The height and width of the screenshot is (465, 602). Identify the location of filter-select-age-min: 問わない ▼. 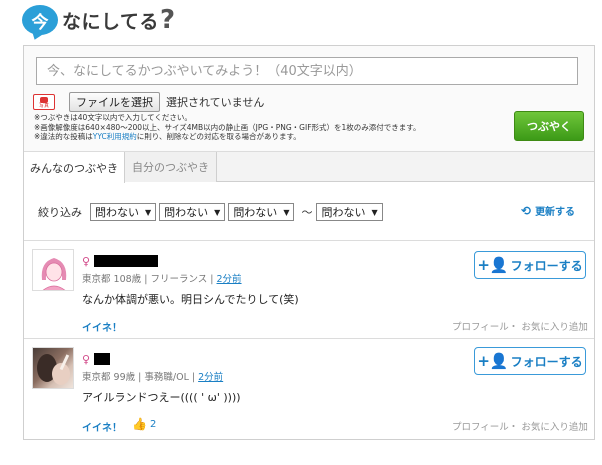
(261, 212).